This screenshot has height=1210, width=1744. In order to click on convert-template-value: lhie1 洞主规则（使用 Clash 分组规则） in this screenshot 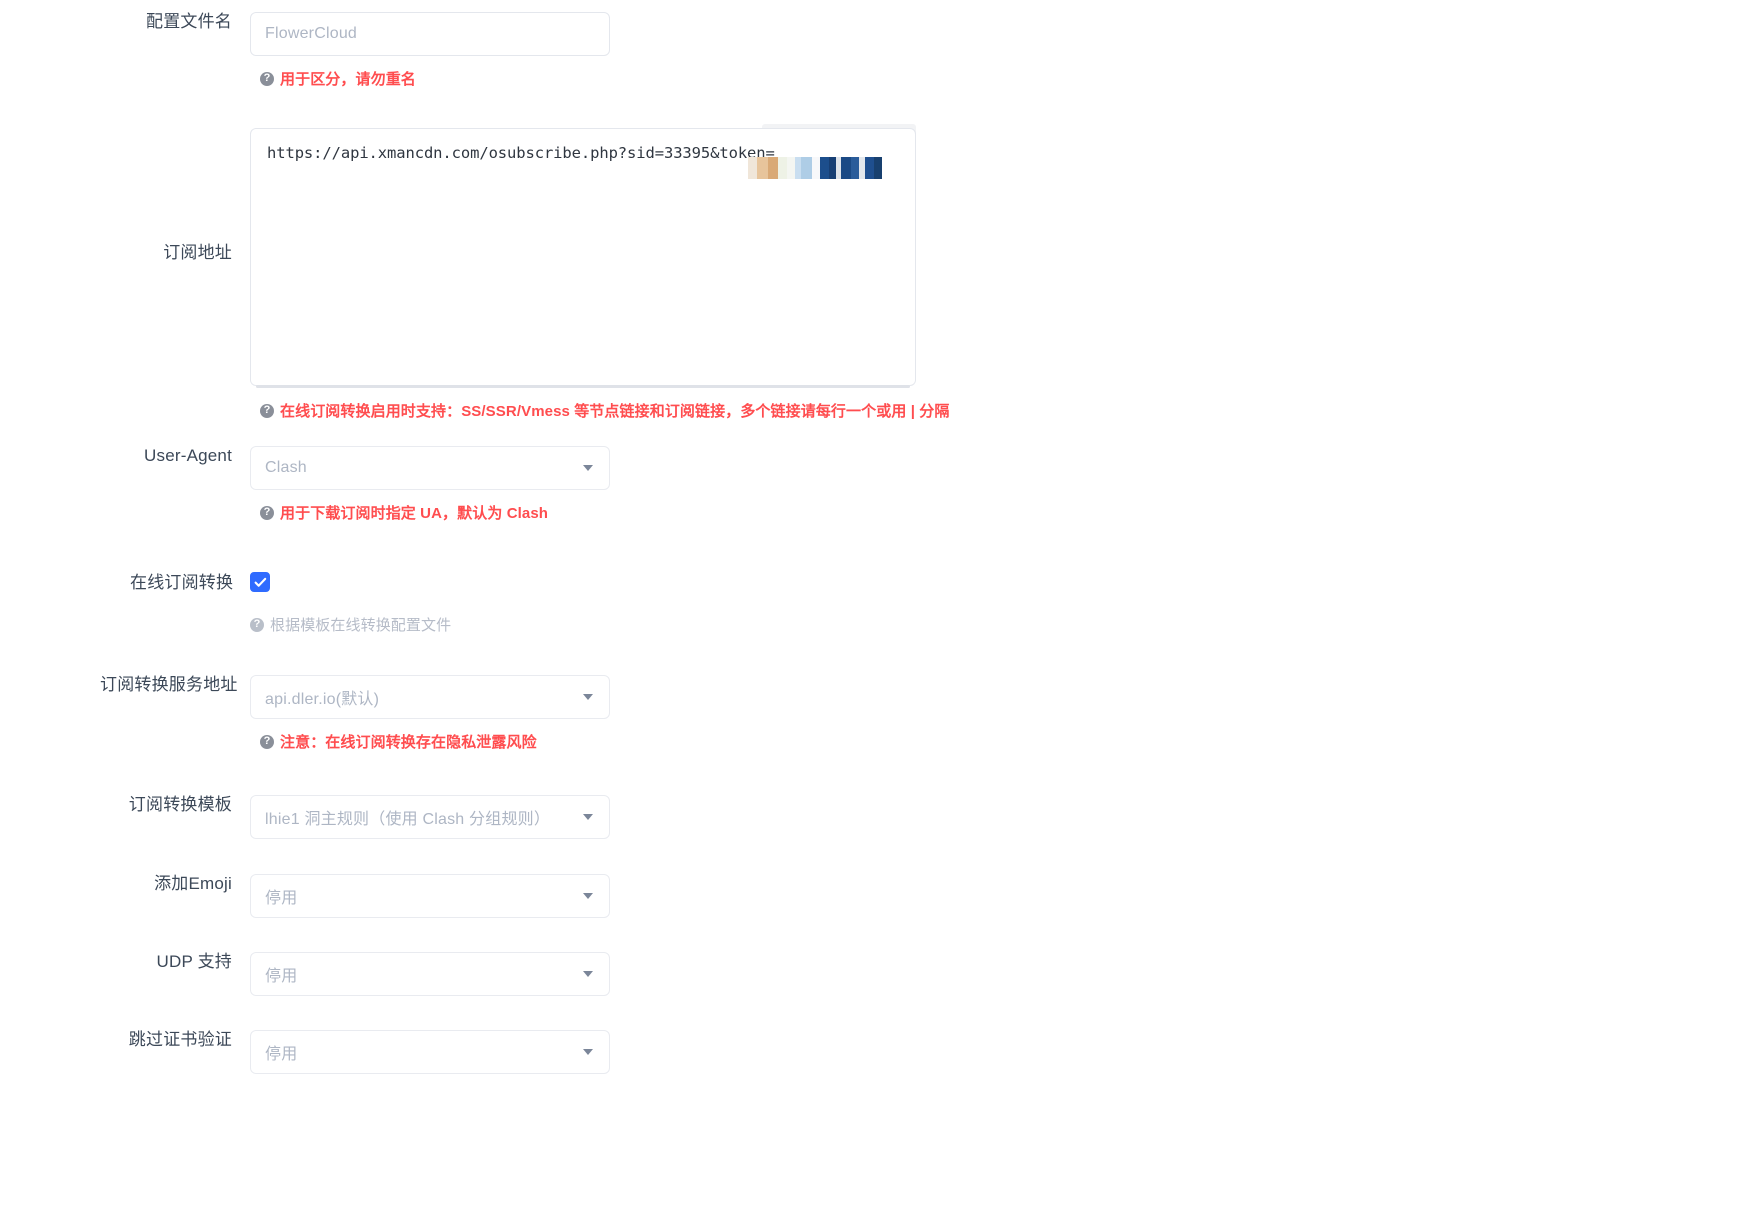, I will do `click(408, 819)`.